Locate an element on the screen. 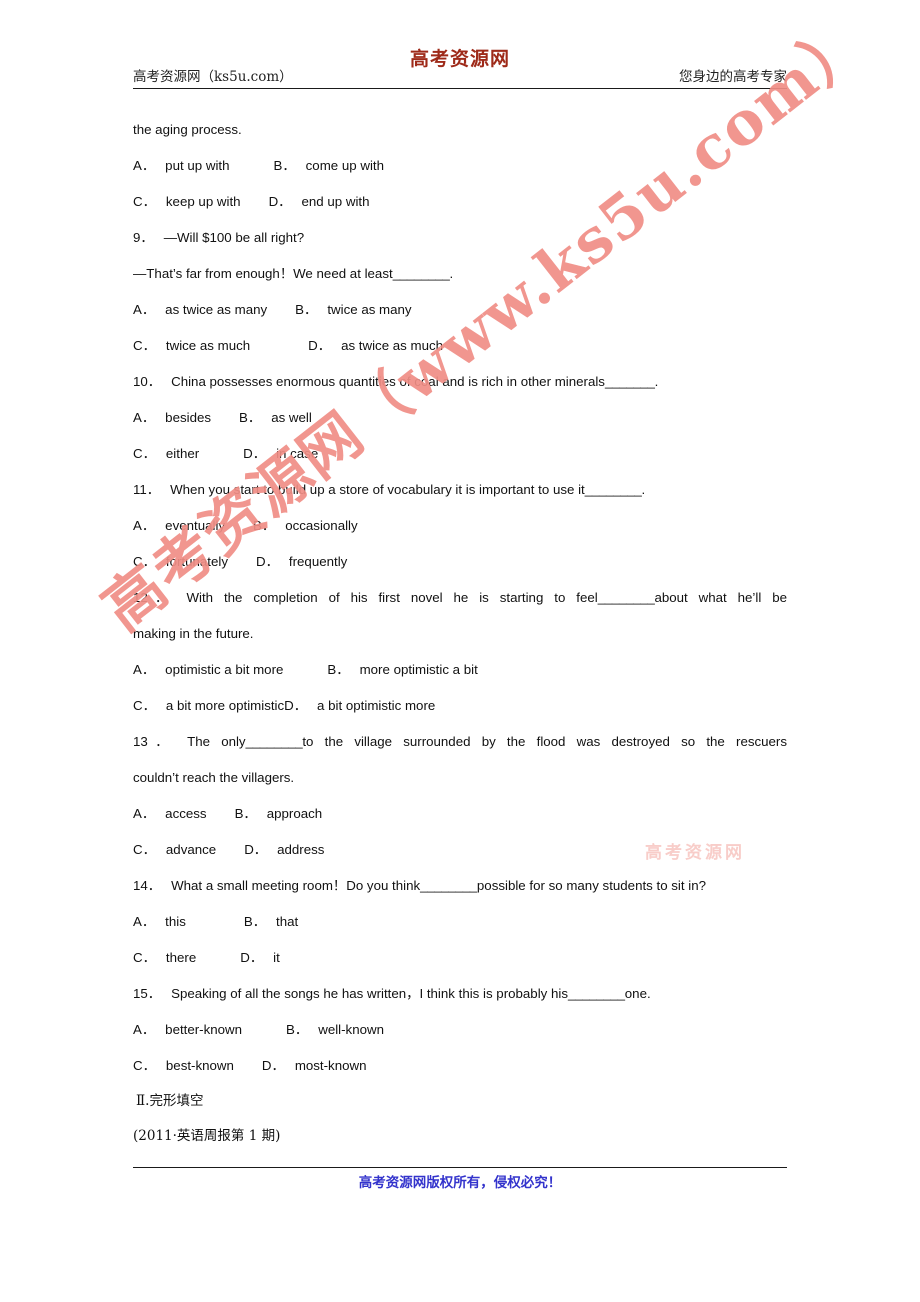 The height and width of the screenshot is (1302, 920). footer-copyright: 高考资源网版权所有，侵权必究！ is located at coordinates (460, 1183).